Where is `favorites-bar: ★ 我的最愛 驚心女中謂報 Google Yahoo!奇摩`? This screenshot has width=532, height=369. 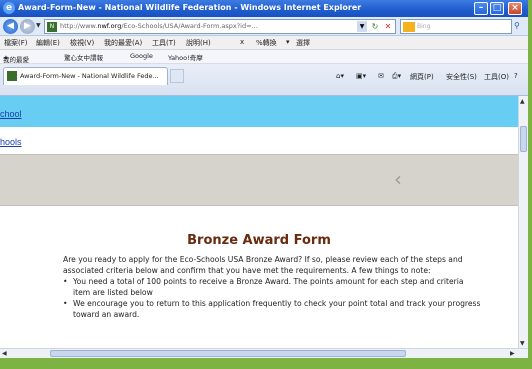
favorites-bar: ★ 我的最愛 驚心女中謂報 Google Yahoo!奇摩 is located at coordinates (264, 57).